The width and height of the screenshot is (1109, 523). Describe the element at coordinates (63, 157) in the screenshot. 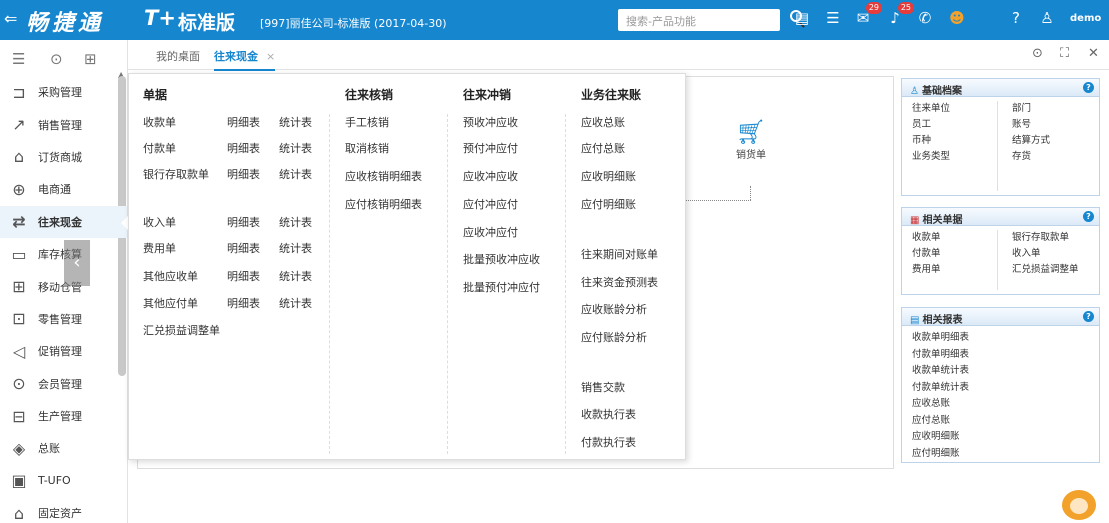

I see `sidebar-item: ⌂ 订货商城` at that location.